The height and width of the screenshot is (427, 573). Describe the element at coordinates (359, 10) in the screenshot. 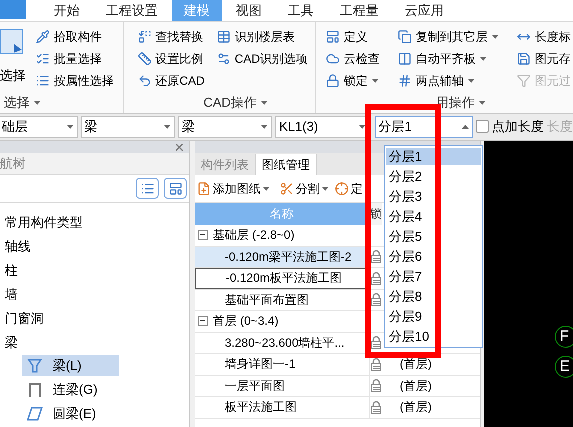

I see `ribbon-tab: 工程量` at that location.